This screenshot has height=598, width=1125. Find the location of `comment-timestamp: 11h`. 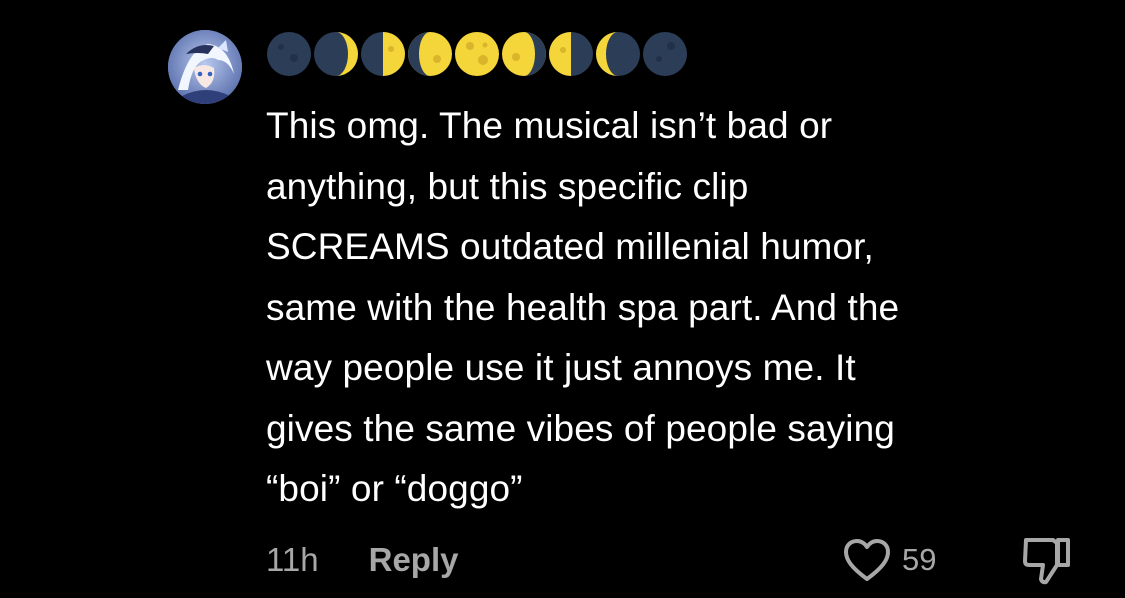

comment-timestamp: 11h is located at coordinates (292, 559).